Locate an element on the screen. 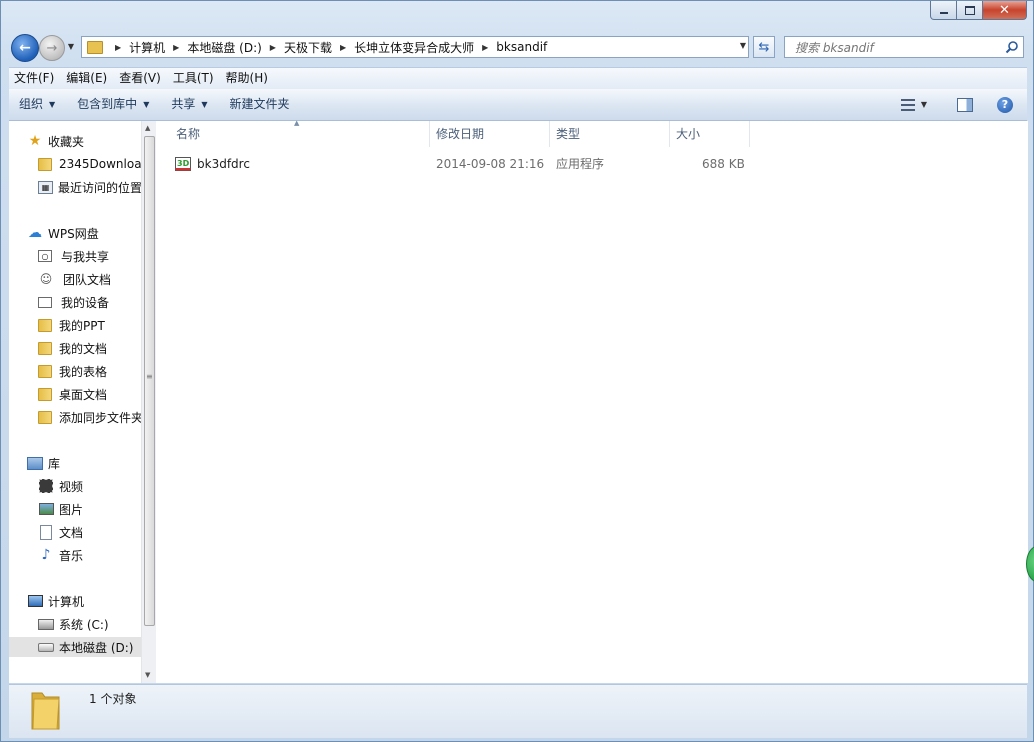 This screenshot has width=1034, height=742. column-header-type: 类型 is located at coordinates (610, 134).